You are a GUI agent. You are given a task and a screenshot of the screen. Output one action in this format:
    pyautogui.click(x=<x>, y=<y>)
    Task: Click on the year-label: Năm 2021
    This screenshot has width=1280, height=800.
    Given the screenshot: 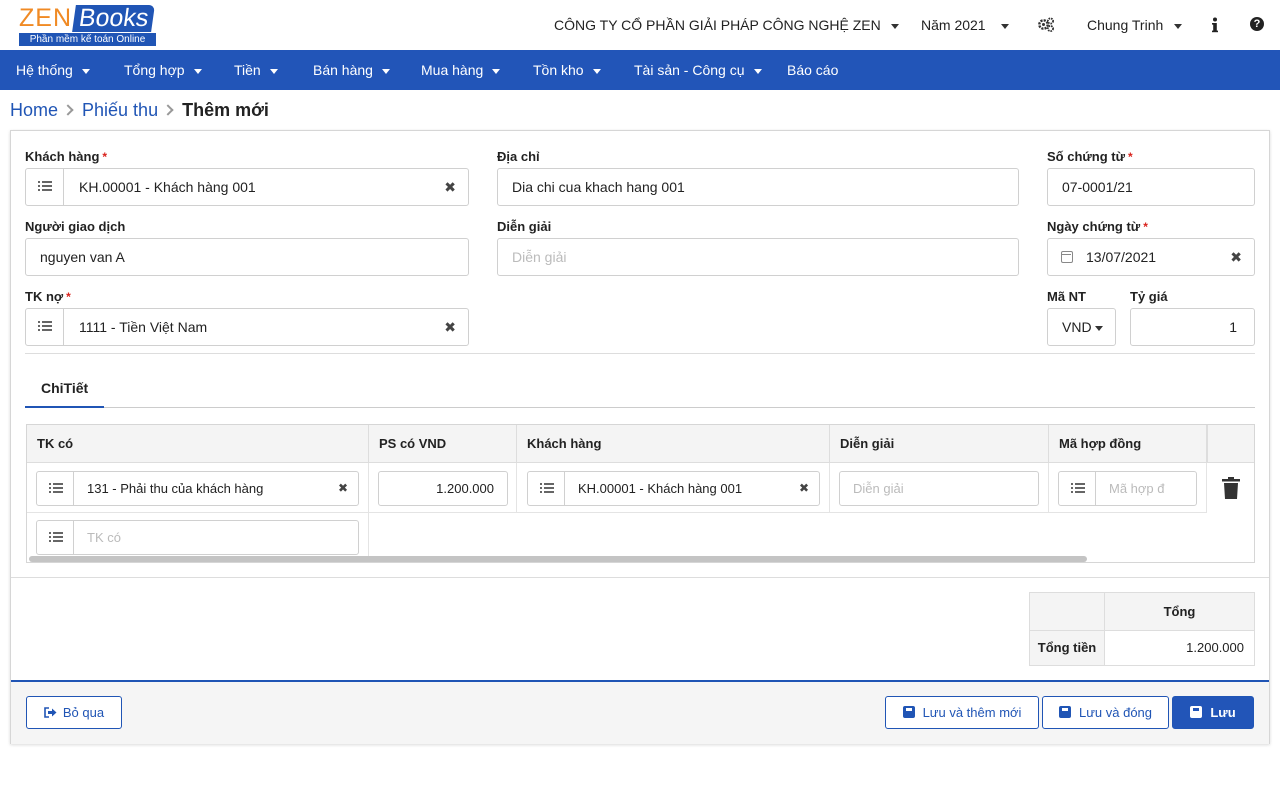 What is the action you would take?
    pyautogui.click(x=953, y=25)
    